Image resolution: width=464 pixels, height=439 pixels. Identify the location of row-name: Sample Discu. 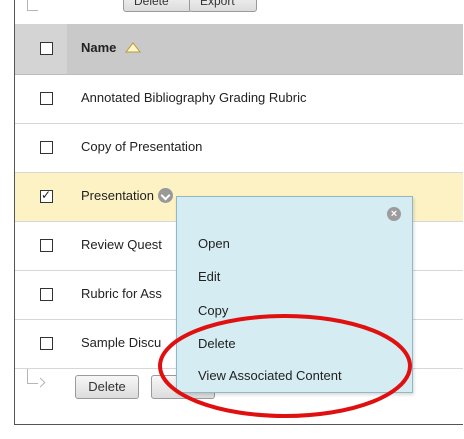
(121, 342).